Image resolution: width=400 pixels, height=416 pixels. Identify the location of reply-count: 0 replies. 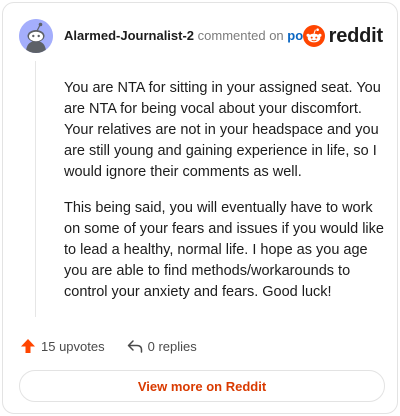
(172, 346).